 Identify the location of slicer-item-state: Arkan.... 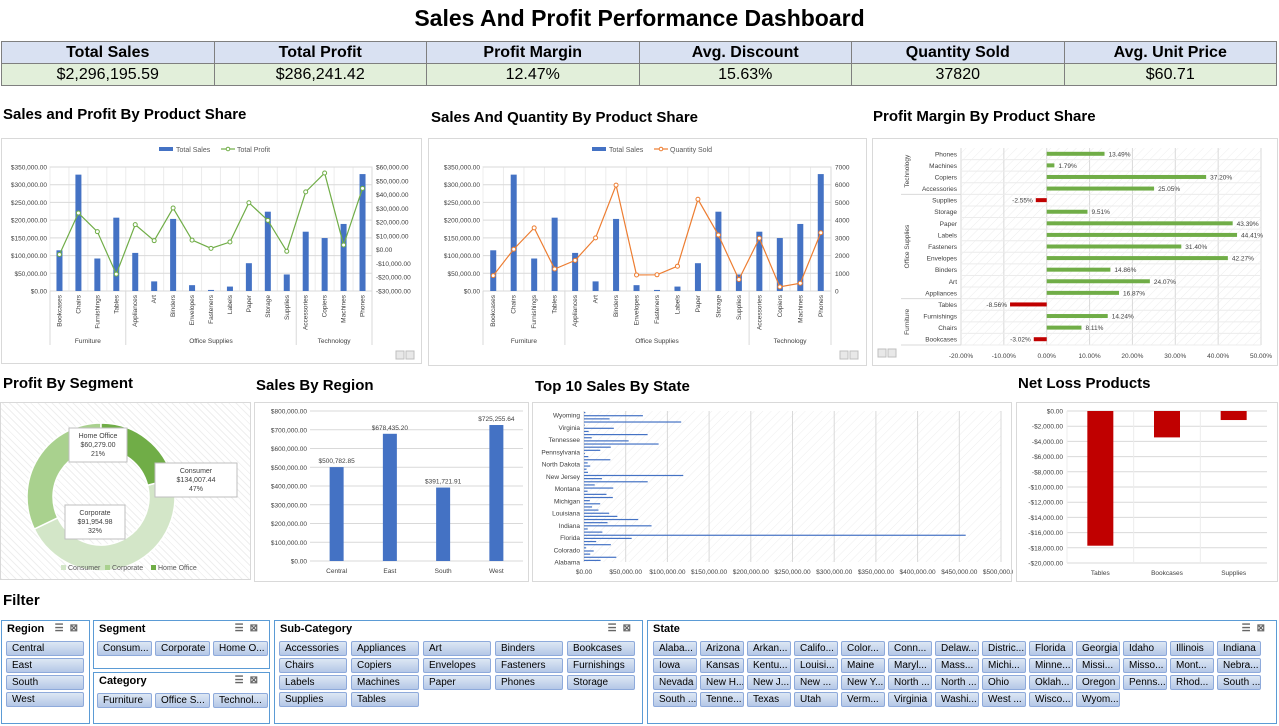
(769, 648).